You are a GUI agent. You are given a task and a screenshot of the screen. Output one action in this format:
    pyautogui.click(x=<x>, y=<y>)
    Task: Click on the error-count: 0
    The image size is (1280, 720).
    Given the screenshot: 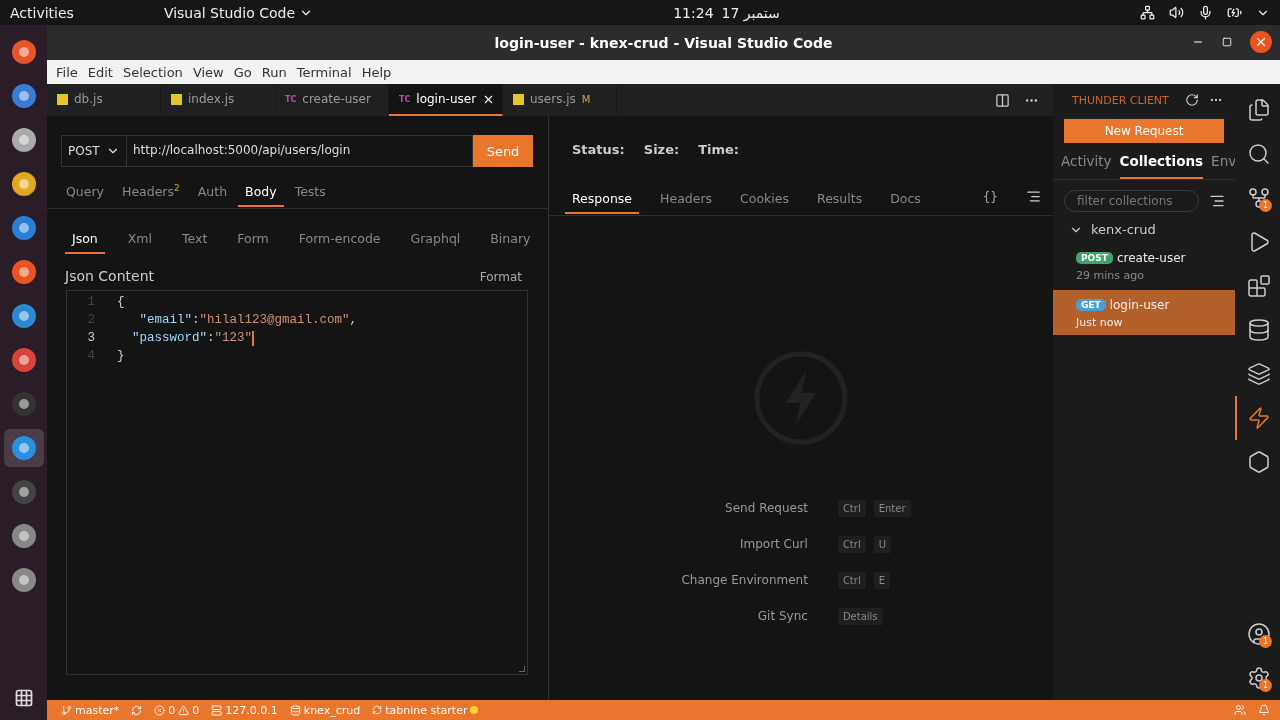 What is the action you would take?
    pyautogui.click(x=172, y=710)
    